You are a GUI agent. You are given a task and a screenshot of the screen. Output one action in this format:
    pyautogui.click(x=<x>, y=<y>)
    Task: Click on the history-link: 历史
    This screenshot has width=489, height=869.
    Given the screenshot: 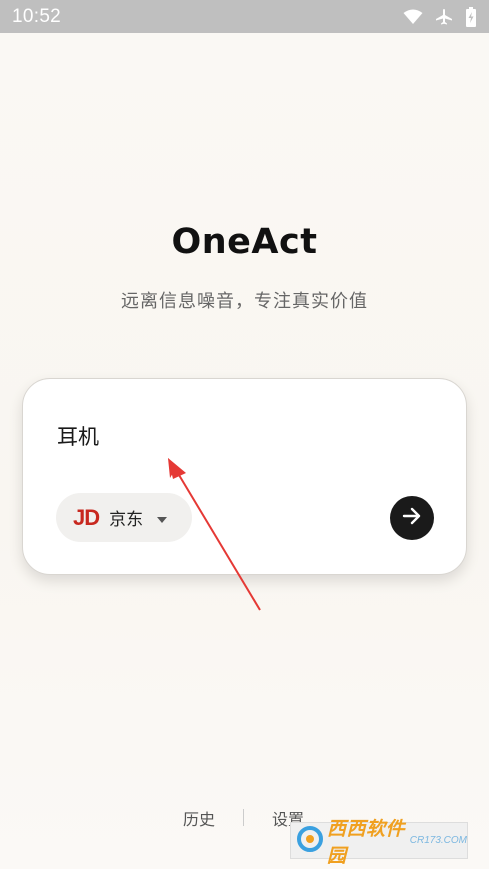 What is the action you would take?
    pyautogui.click(x=199, y=818)
    